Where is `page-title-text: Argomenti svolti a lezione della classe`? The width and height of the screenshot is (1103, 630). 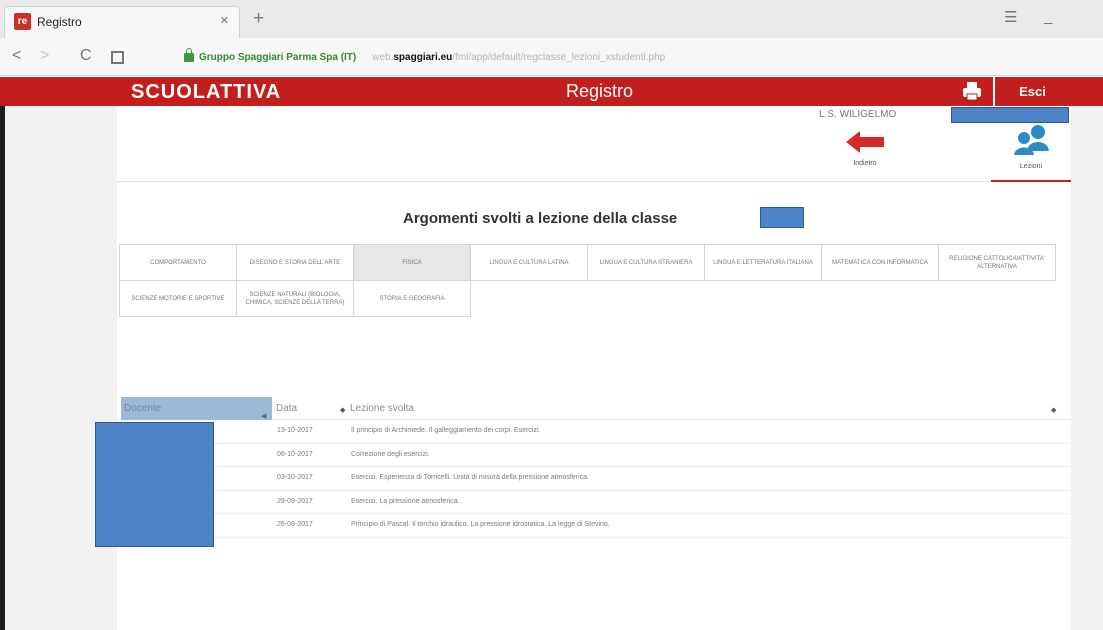
page-title-text: Argomenti svolti a lezione della classe is located at coordinates (540, 218).